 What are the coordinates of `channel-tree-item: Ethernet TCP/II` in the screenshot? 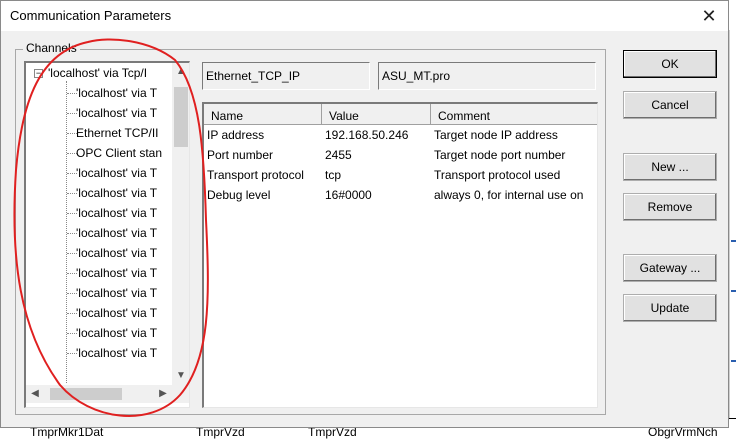 It's located at (117, 133).